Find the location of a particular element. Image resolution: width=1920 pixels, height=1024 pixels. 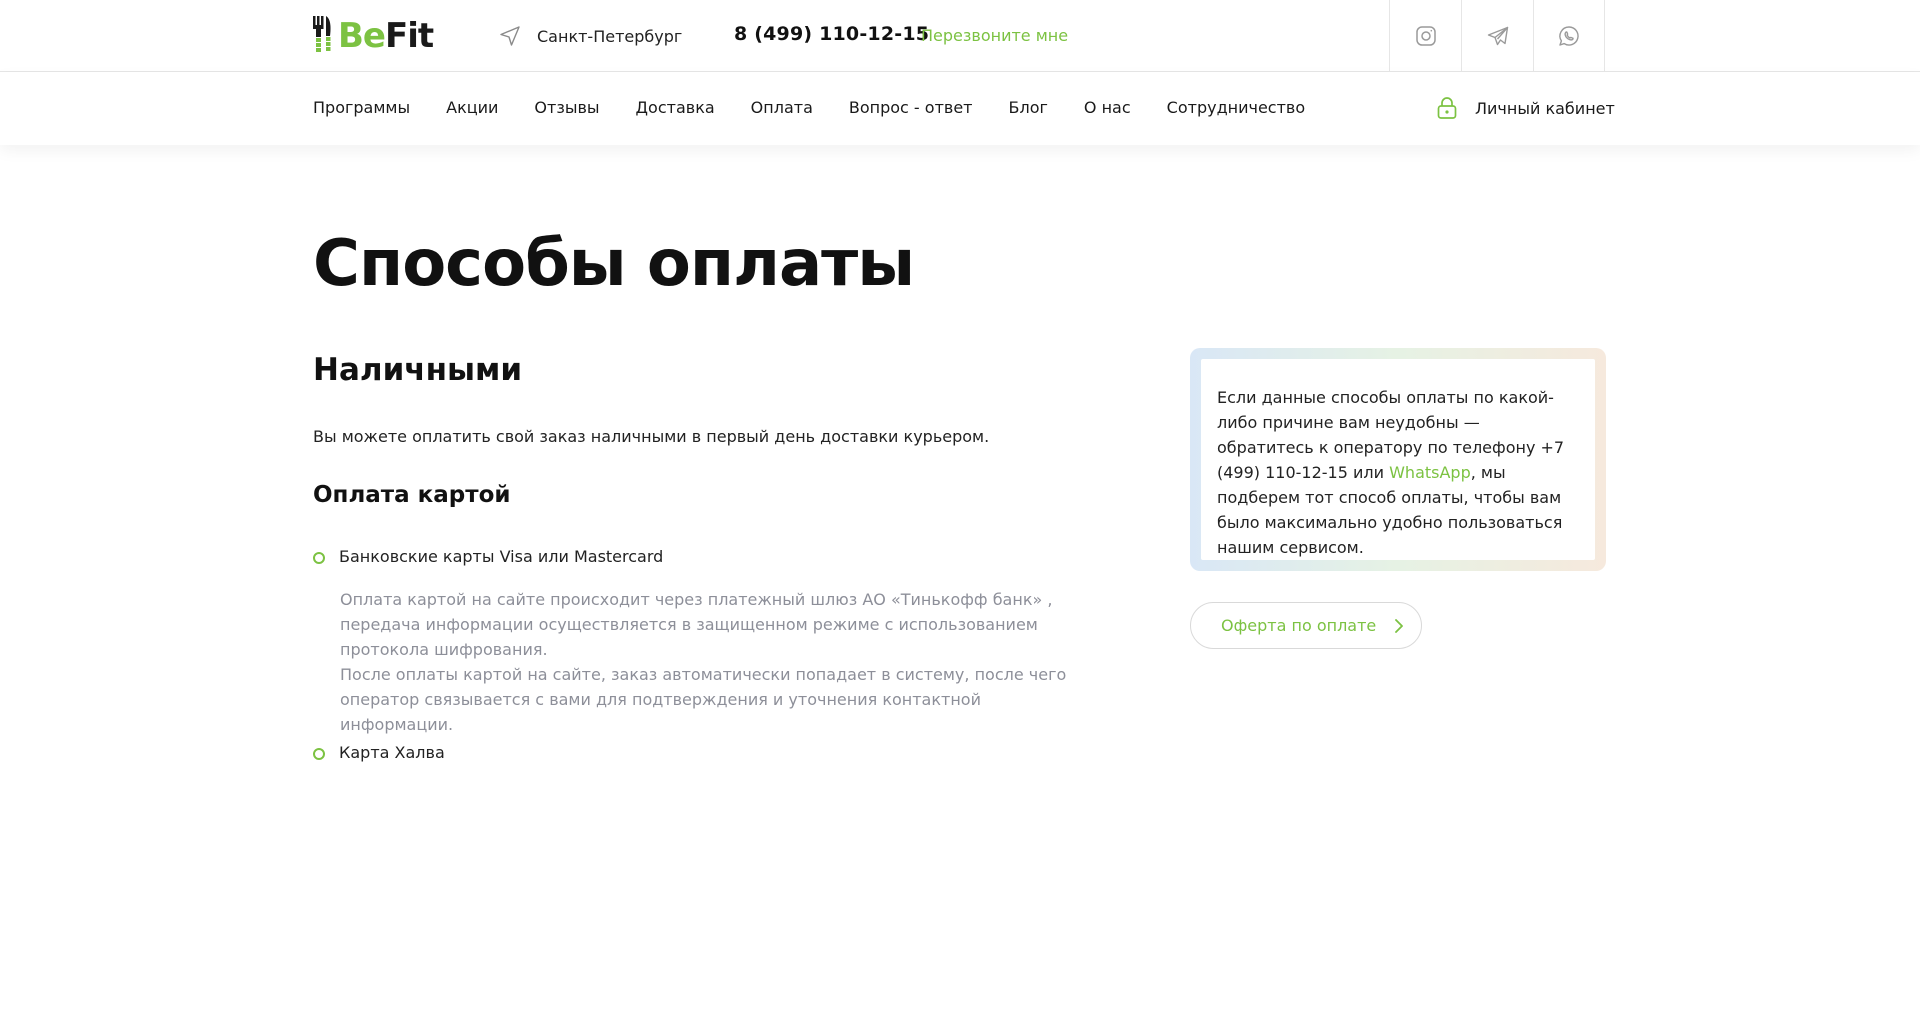

list-item: Карта Халва is located at coordinates (379, 752).